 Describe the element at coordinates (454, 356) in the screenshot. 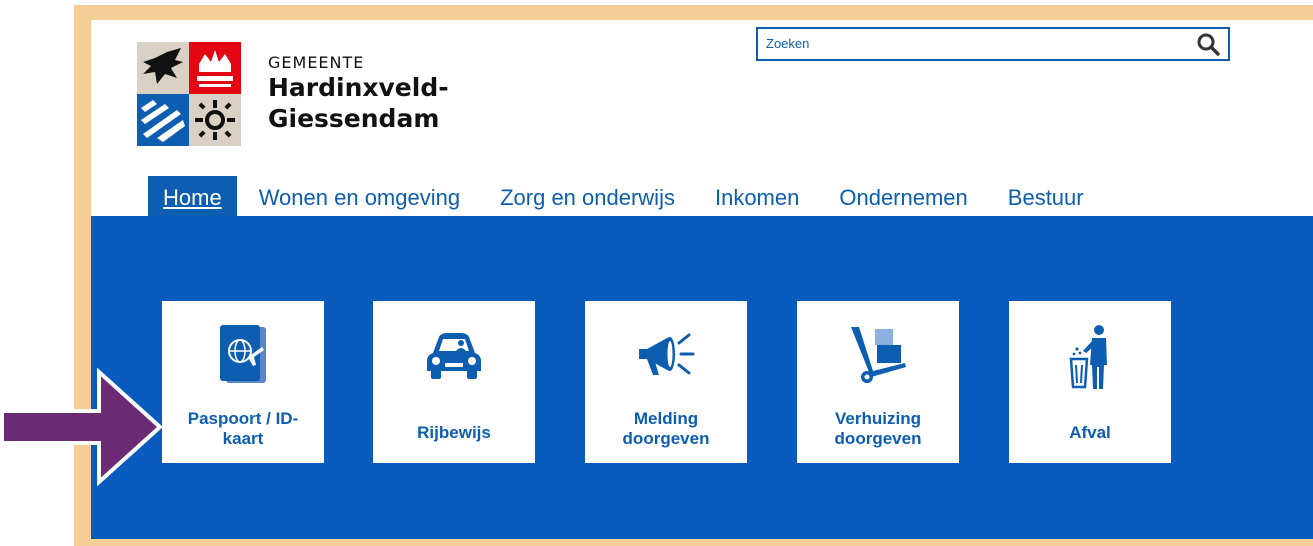

I see `car-icon` at that location.